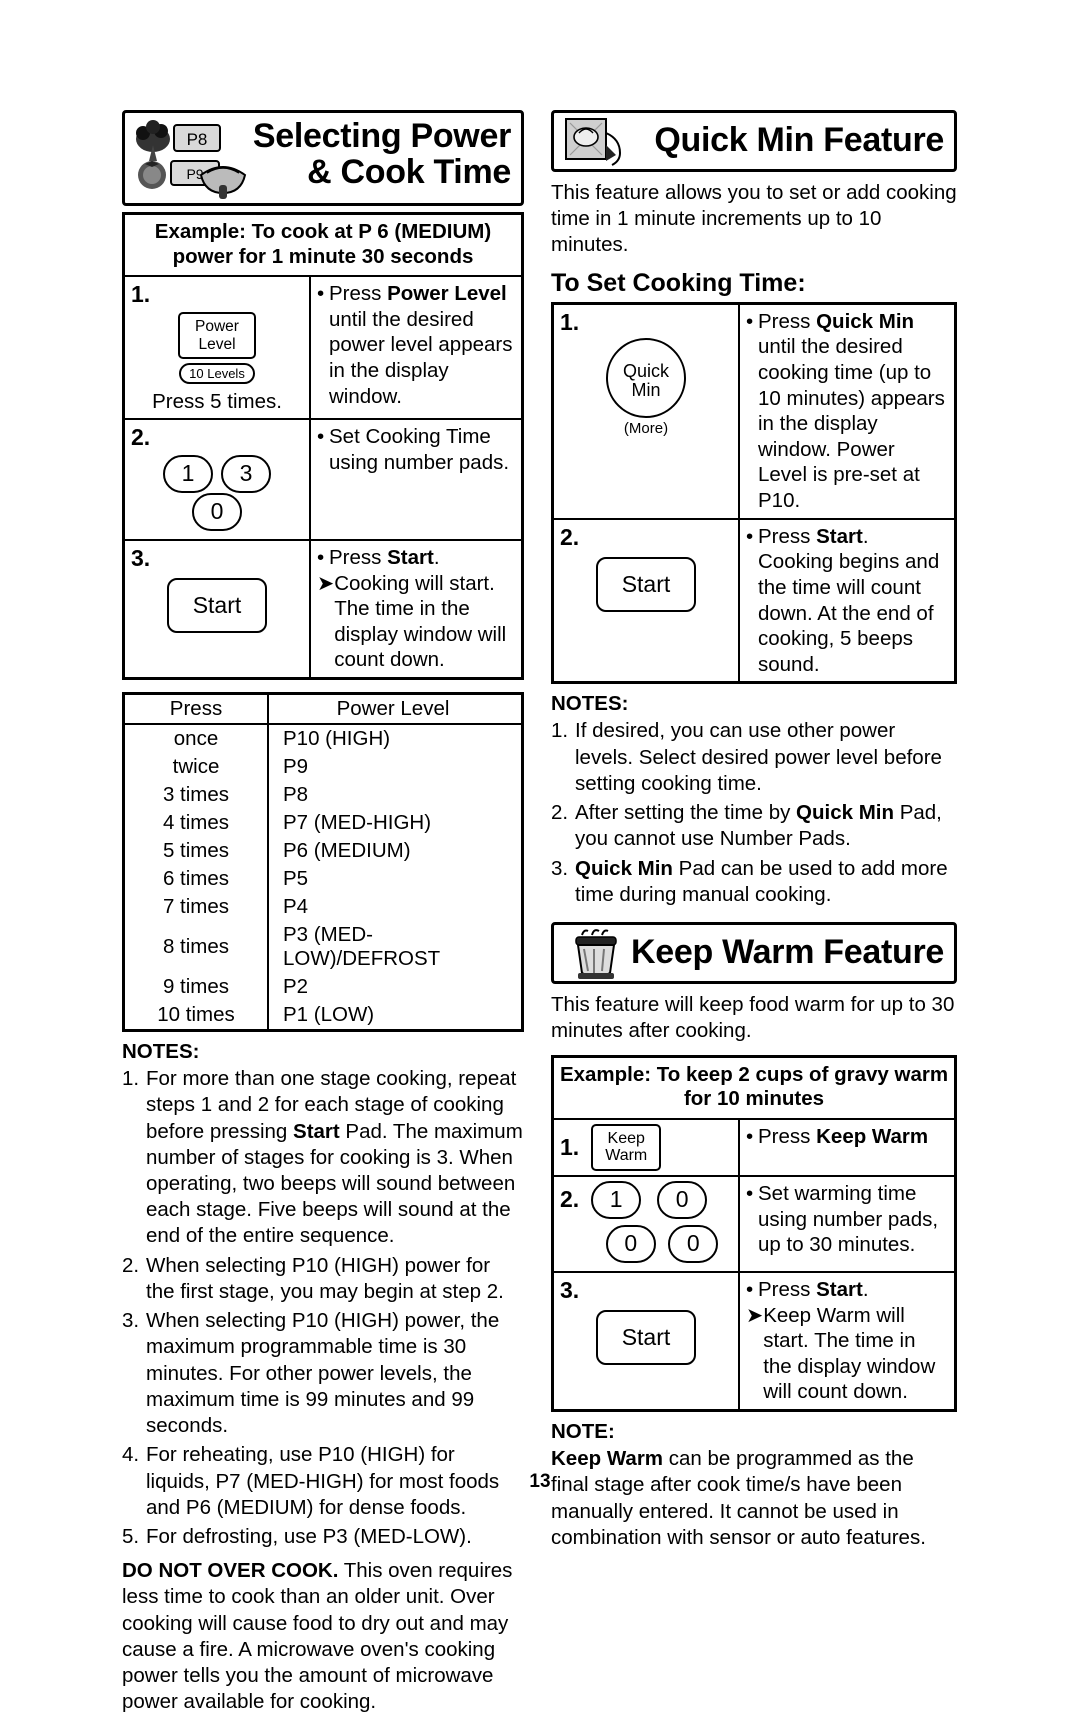 The image size is (1080, 1716). What do you see at coordinates (131, 1079) in the screenshot?
I see `note-number: 1.` at bounding box center [131, 1079].